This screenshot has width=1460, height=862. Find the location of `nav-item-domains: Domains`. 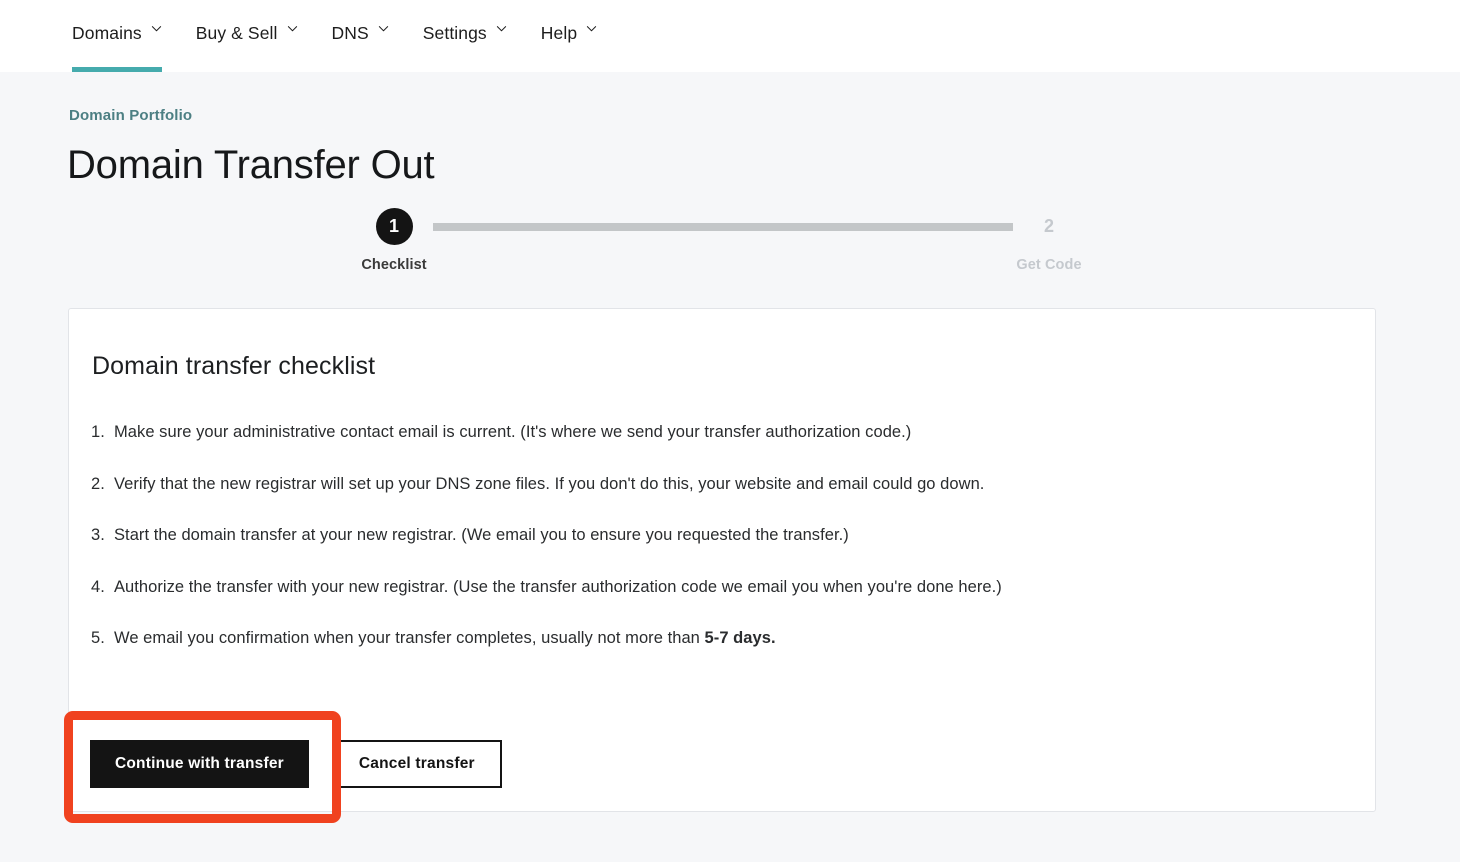

nav-item-domains: Domains is located at coordinates (117, 36).